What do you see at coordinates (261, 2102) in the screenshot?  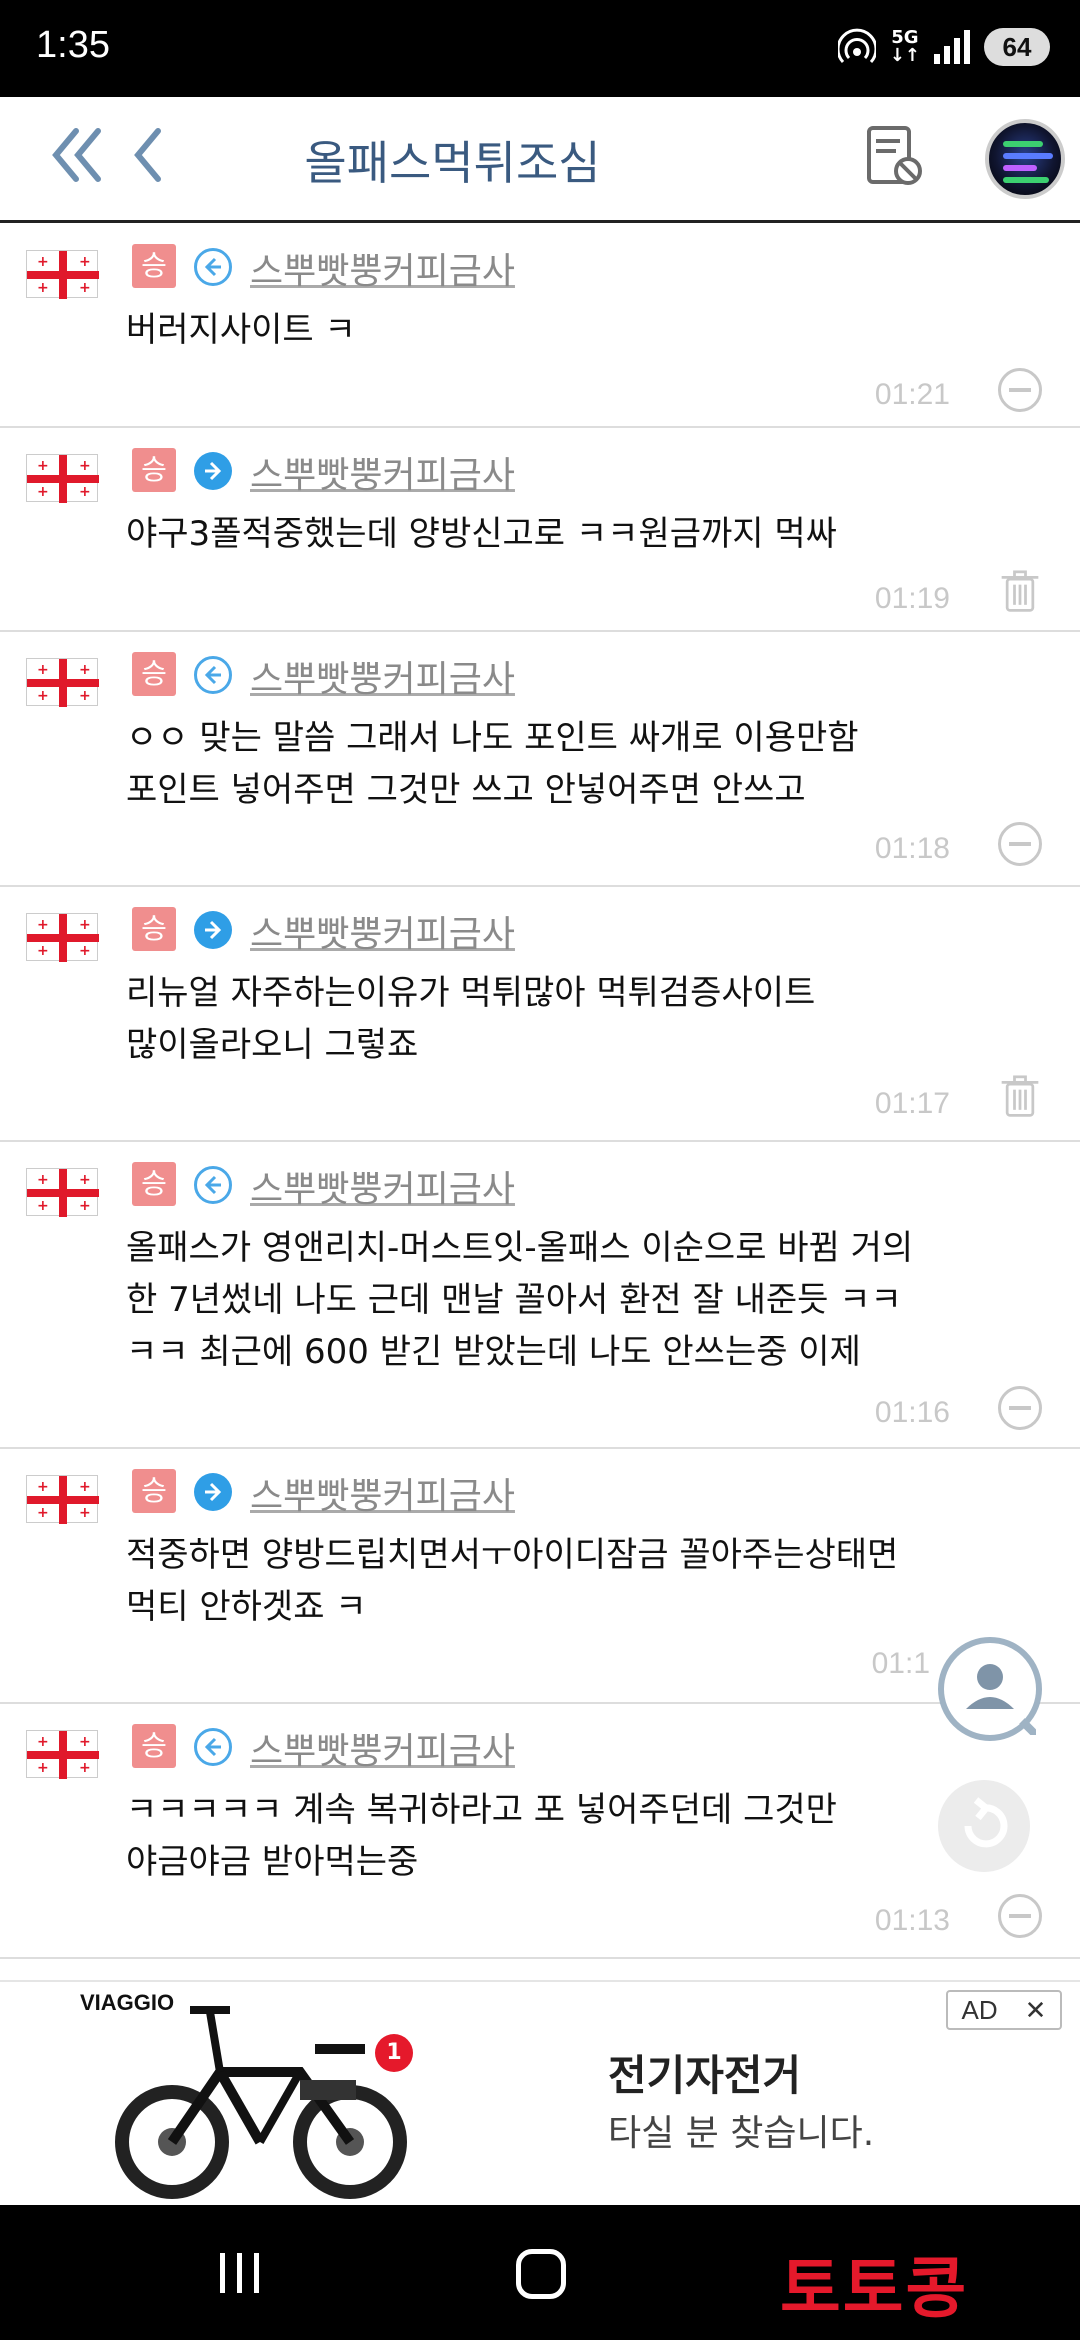 I see `ebike-image` at bounding box center [261, 2102].